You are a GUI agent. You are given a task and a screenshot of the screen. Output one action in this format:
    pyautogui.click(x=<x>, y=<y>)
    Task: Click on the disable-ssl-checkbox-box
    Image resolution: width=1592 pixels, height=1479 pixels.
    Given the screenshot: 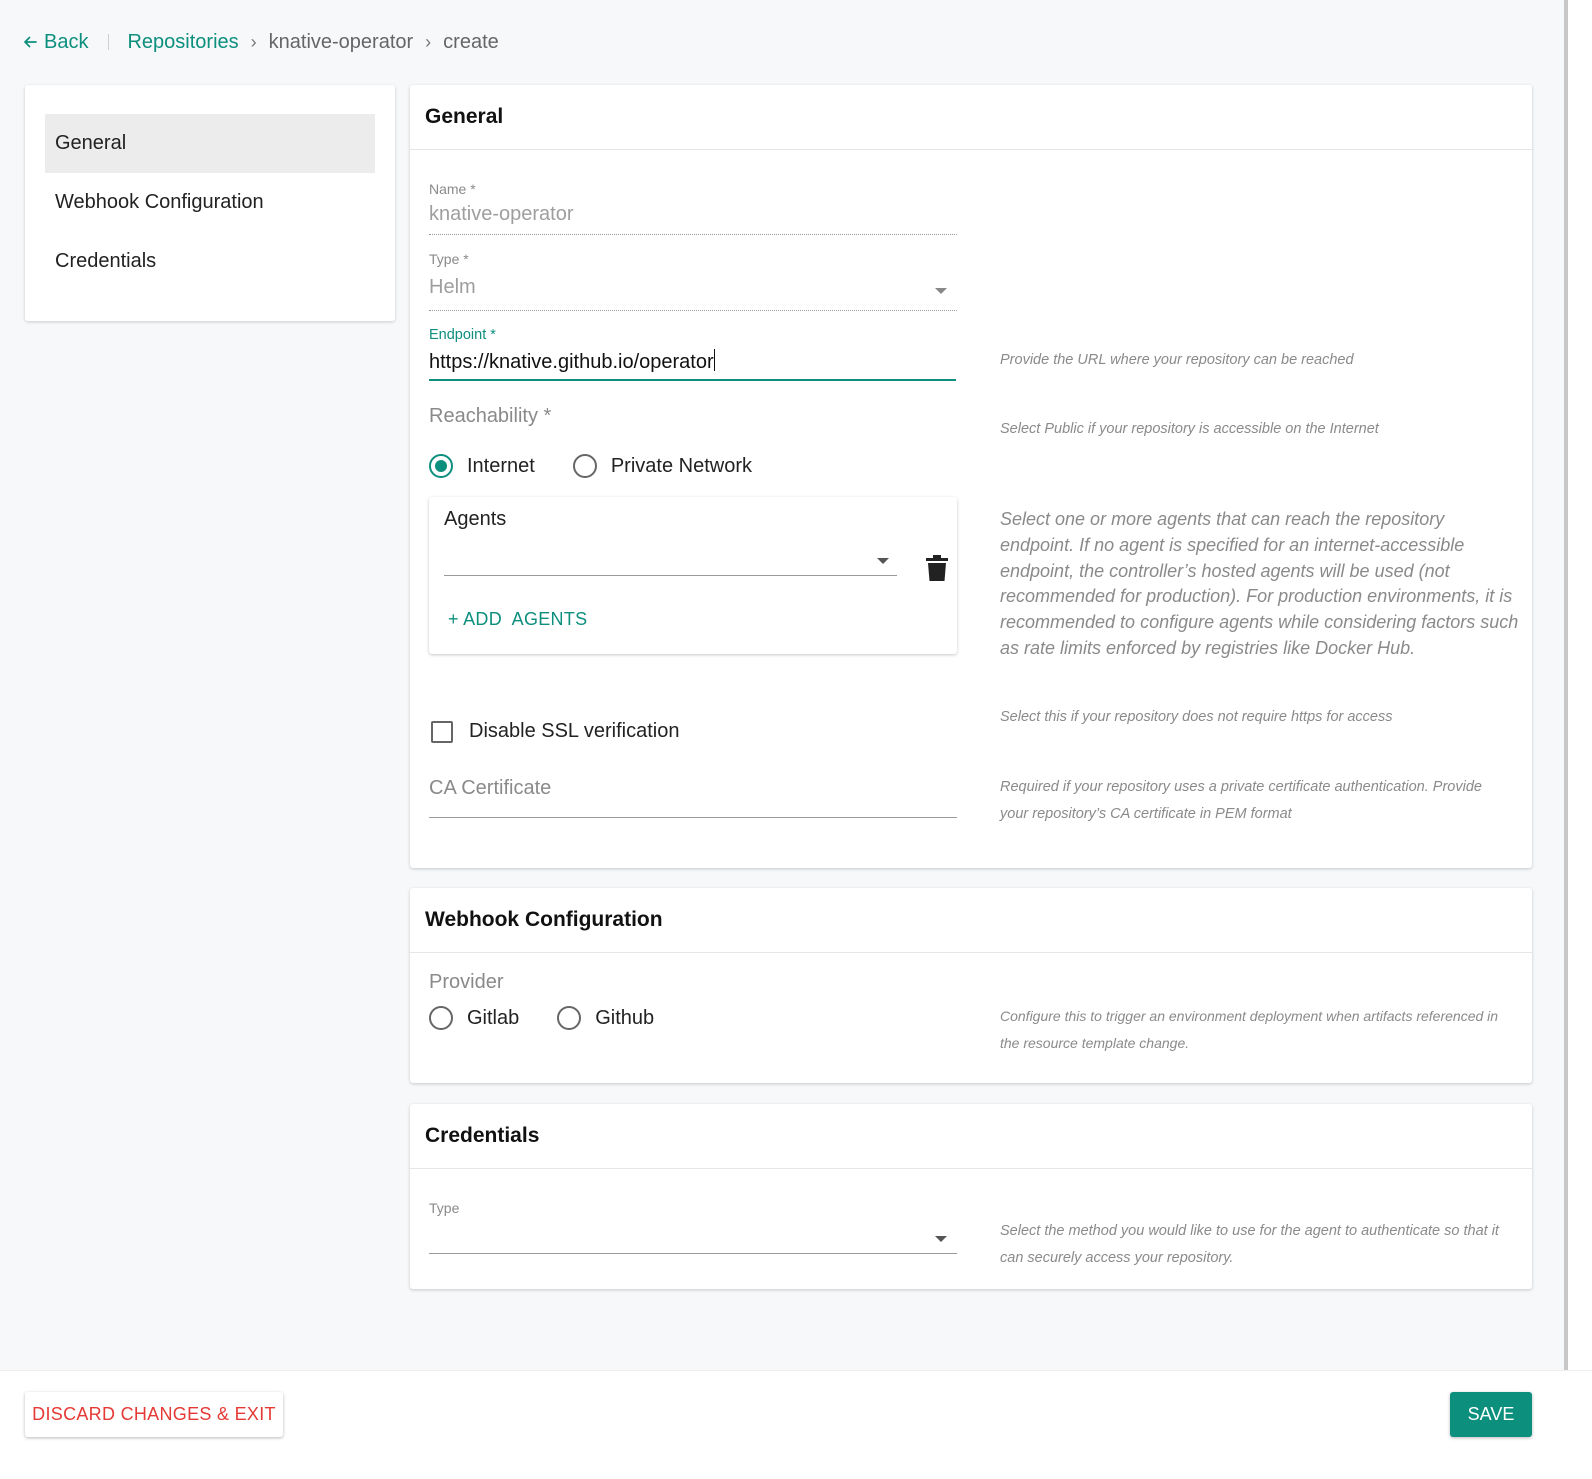 What is the action you would take?
    pyautogui.click(x=442, y=731)
    